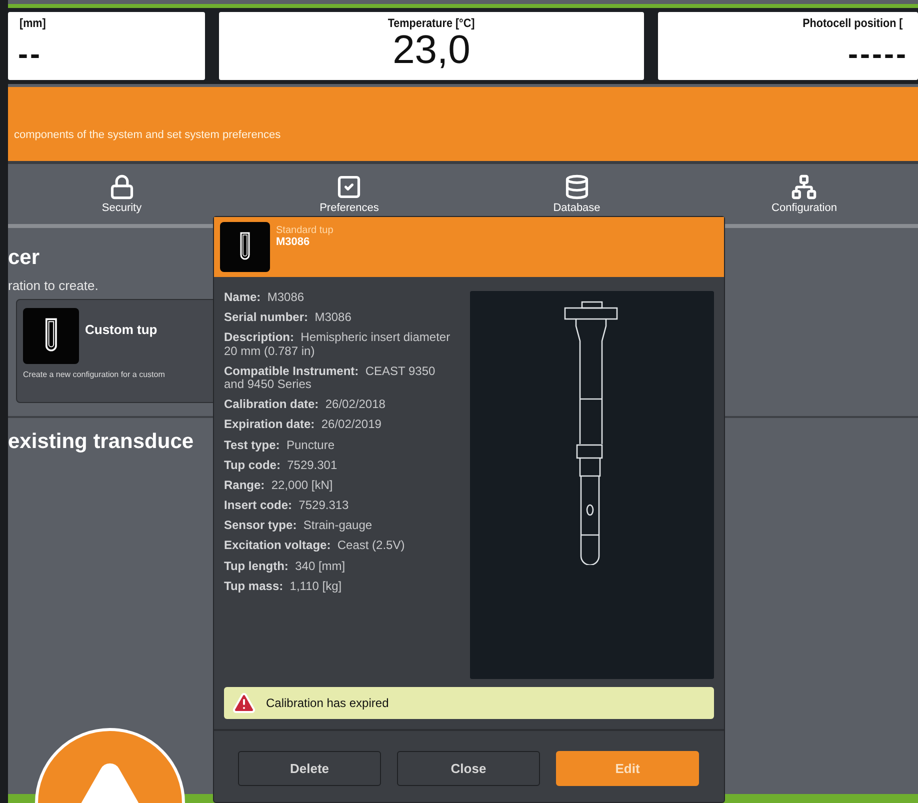  Describe the element at coordinates (285, 566) in the screenshot. I see `property-text: Tup length: 340 [mm]` at that location.